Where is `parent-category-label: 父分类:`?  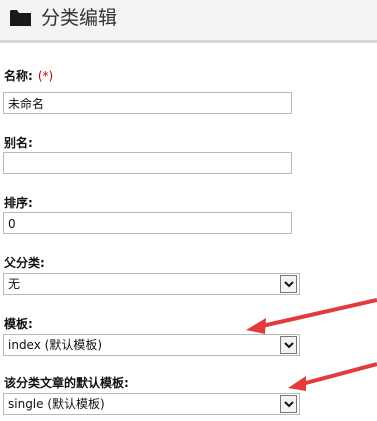
parent-category-label: 父分类: is located at coordinates (24, 263).